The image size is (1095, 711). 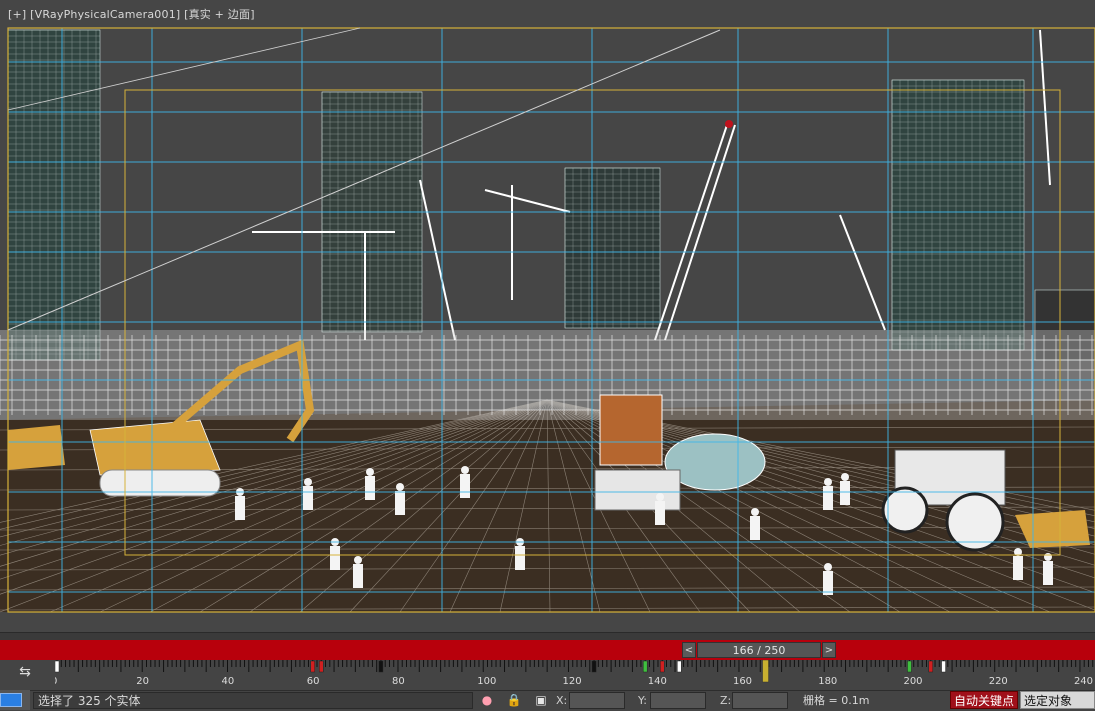 I want to click on z-label: Z:, so click(x=726, y=700).